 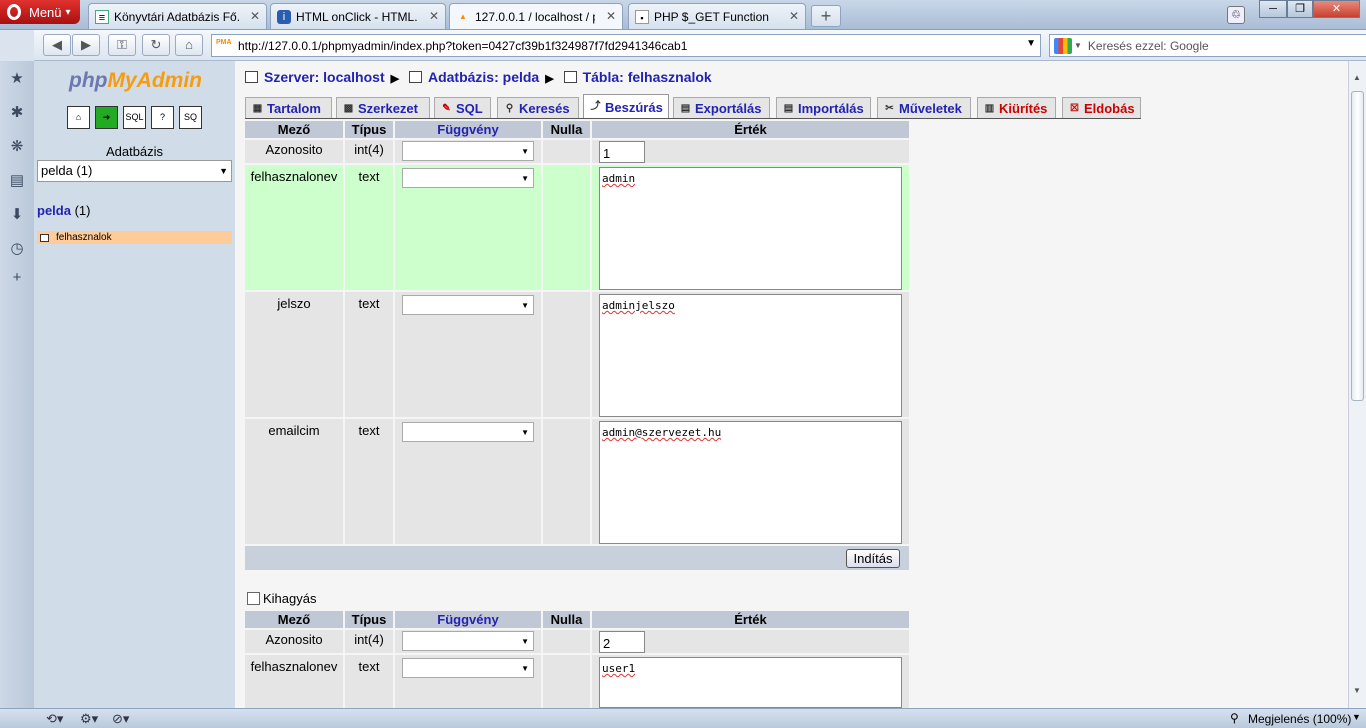 What do you see at coordinates (622, 642) in the screenshot?
I see `value-input: 2` at bounding box center [622, 642].